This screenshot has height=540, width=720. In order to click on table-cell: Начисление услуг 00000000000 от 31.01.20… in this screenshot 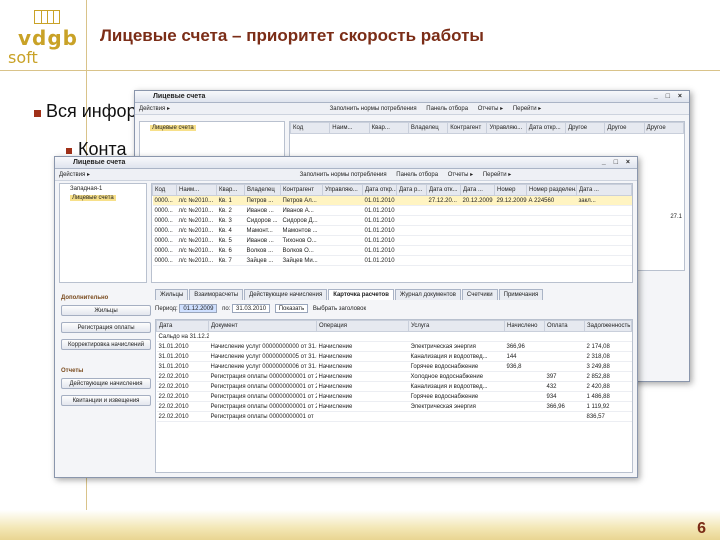, I will do `click(262, 346)`.